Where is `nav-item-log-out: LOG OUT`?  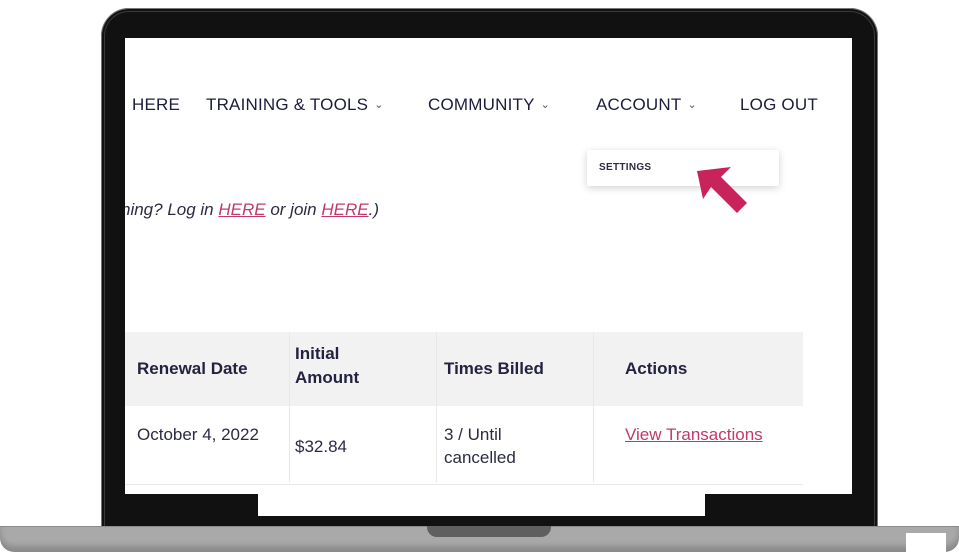 nav-item-log-out: LOG OUT is located at coordinates (779, 105).